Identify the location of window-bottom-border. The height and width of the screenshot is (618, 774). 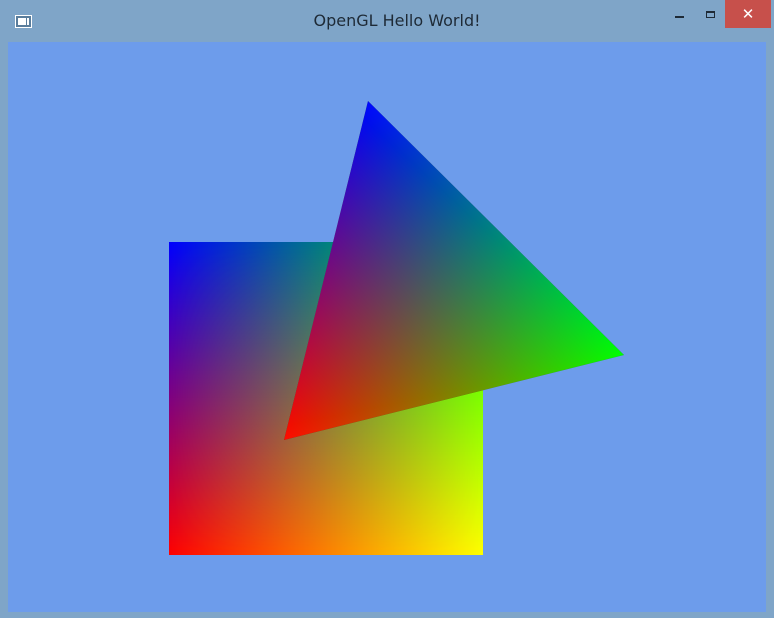
(387, 615).